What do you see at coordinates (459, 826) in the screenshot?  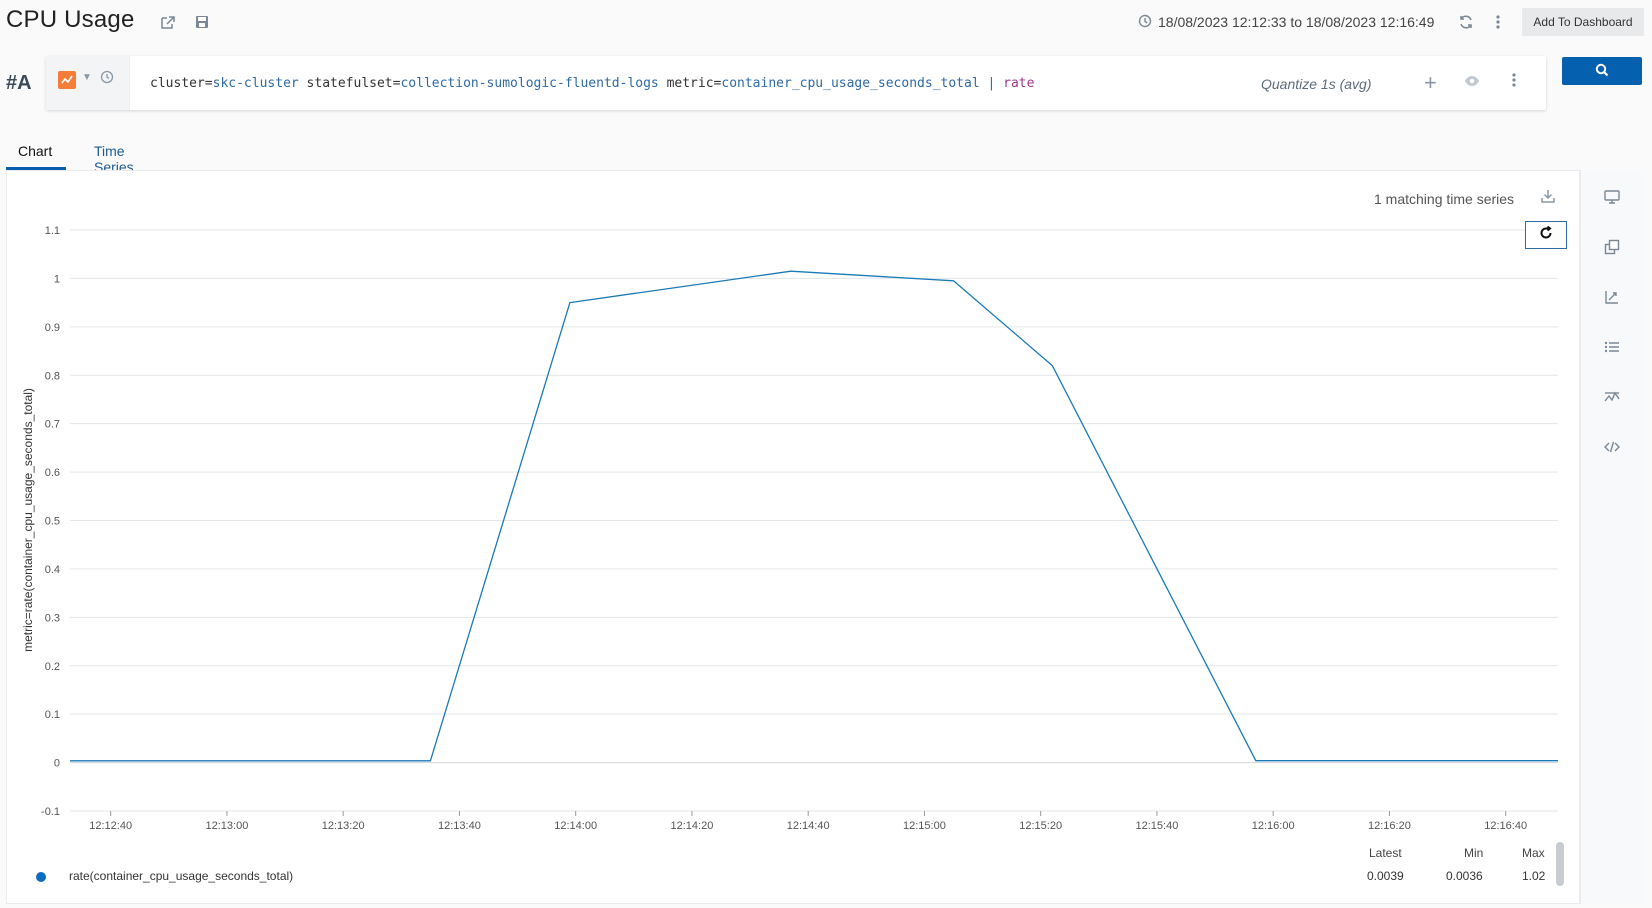 I see `x-tick-label: 12:13:40` at bounding box center [459, 826].